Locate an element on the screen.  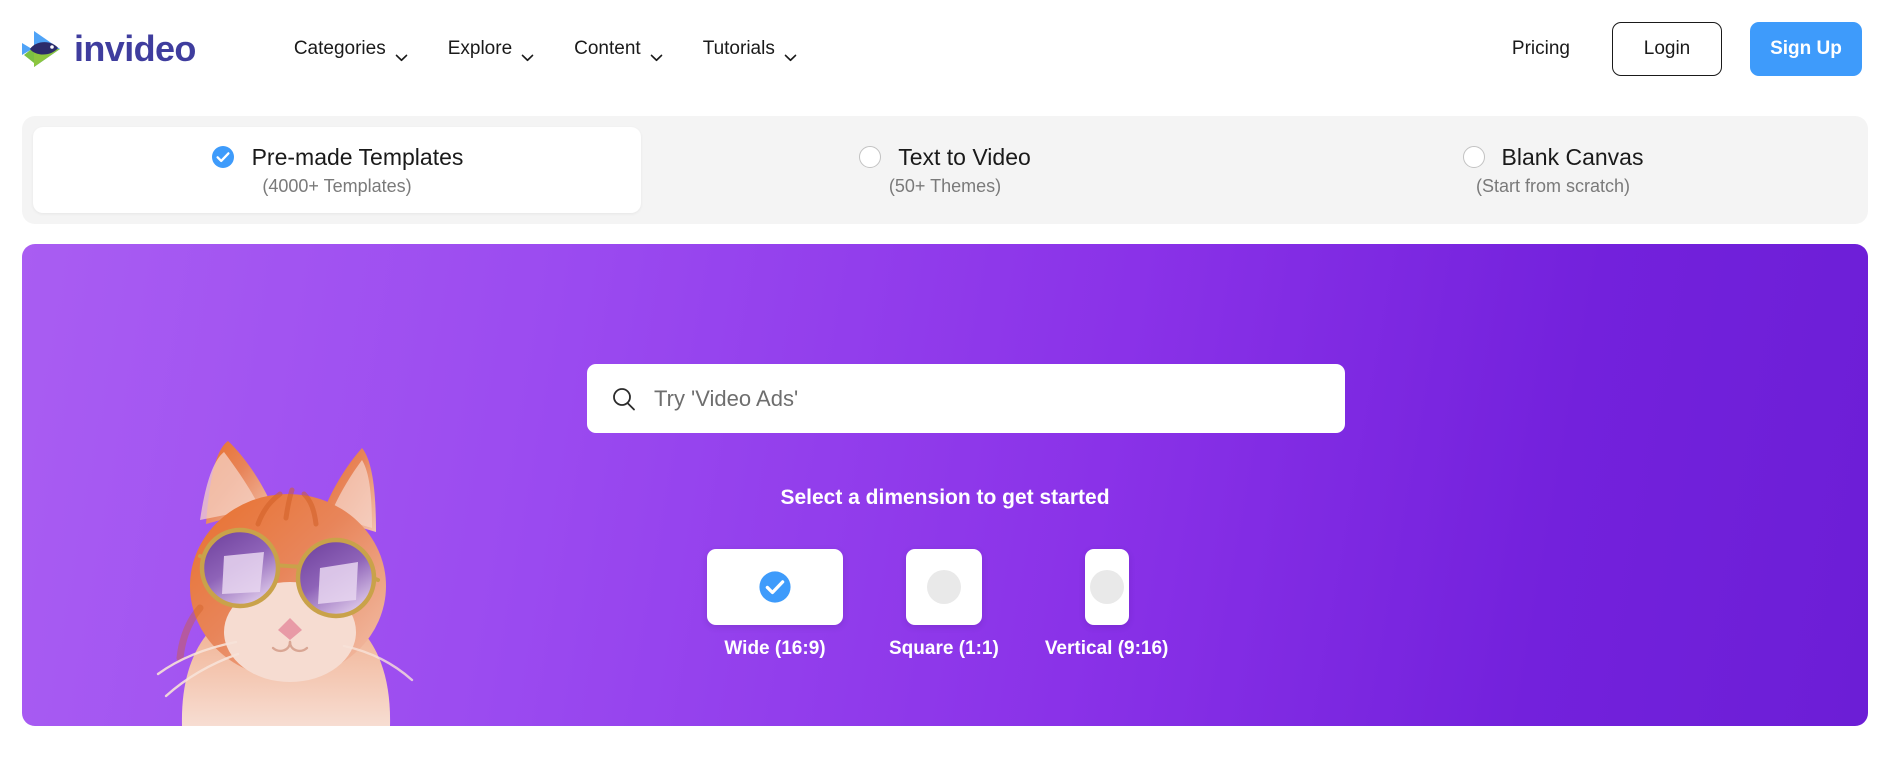
mode-tab-label: Blank Canvas is located at coordinates (1572, 156).